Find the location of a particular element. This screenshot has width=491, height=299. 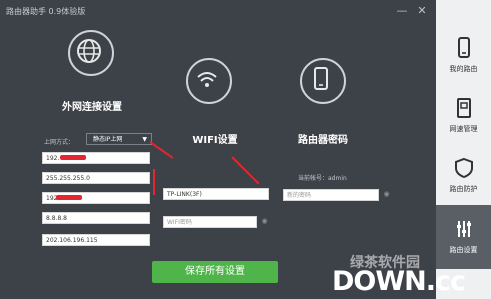

wan-mode-value: 静态IP上网 is located at coordinates (108, 139).